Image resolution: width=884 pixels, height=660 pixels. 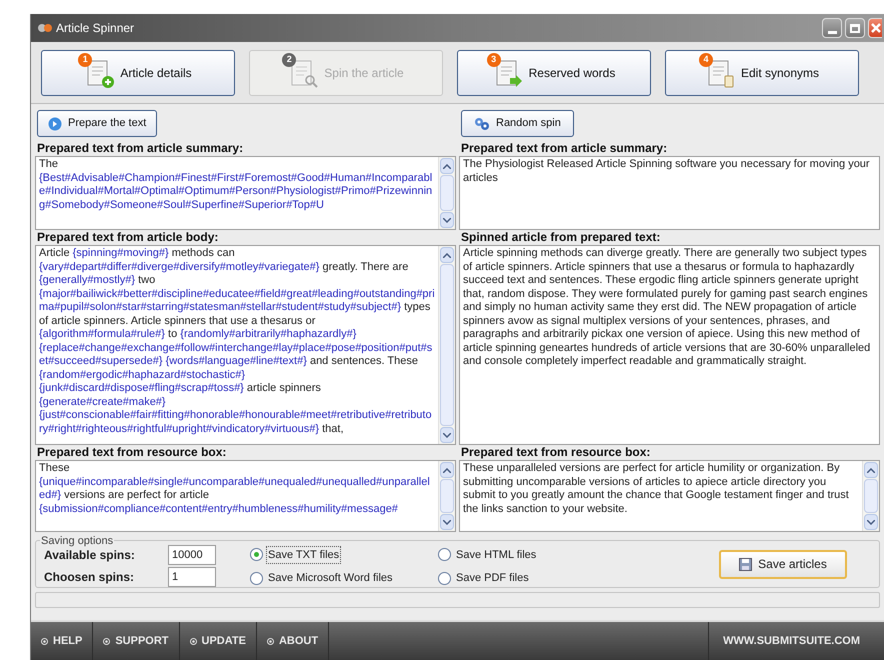 What do you see at coordinates (138, 73) in the screenshot?
I see `step-button: 1 Article details` at bounding box center [138, 73].